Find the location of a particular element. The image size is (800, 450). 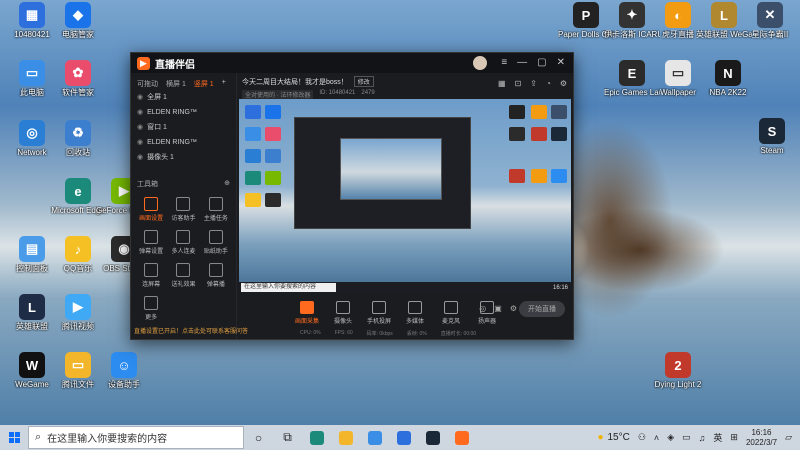

search-placeholder: 在这里输入你要搜索的内容 is located at coordinates (107, 439).